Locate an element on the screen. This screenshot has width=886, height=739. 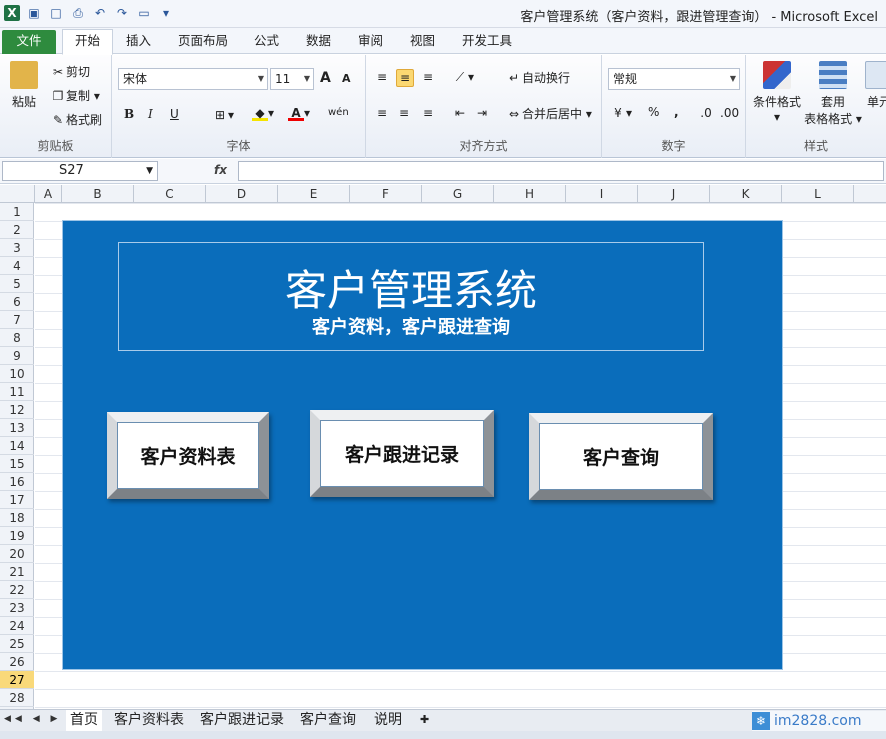
tab-insert: 插入 is located at coordinates (138, 42).